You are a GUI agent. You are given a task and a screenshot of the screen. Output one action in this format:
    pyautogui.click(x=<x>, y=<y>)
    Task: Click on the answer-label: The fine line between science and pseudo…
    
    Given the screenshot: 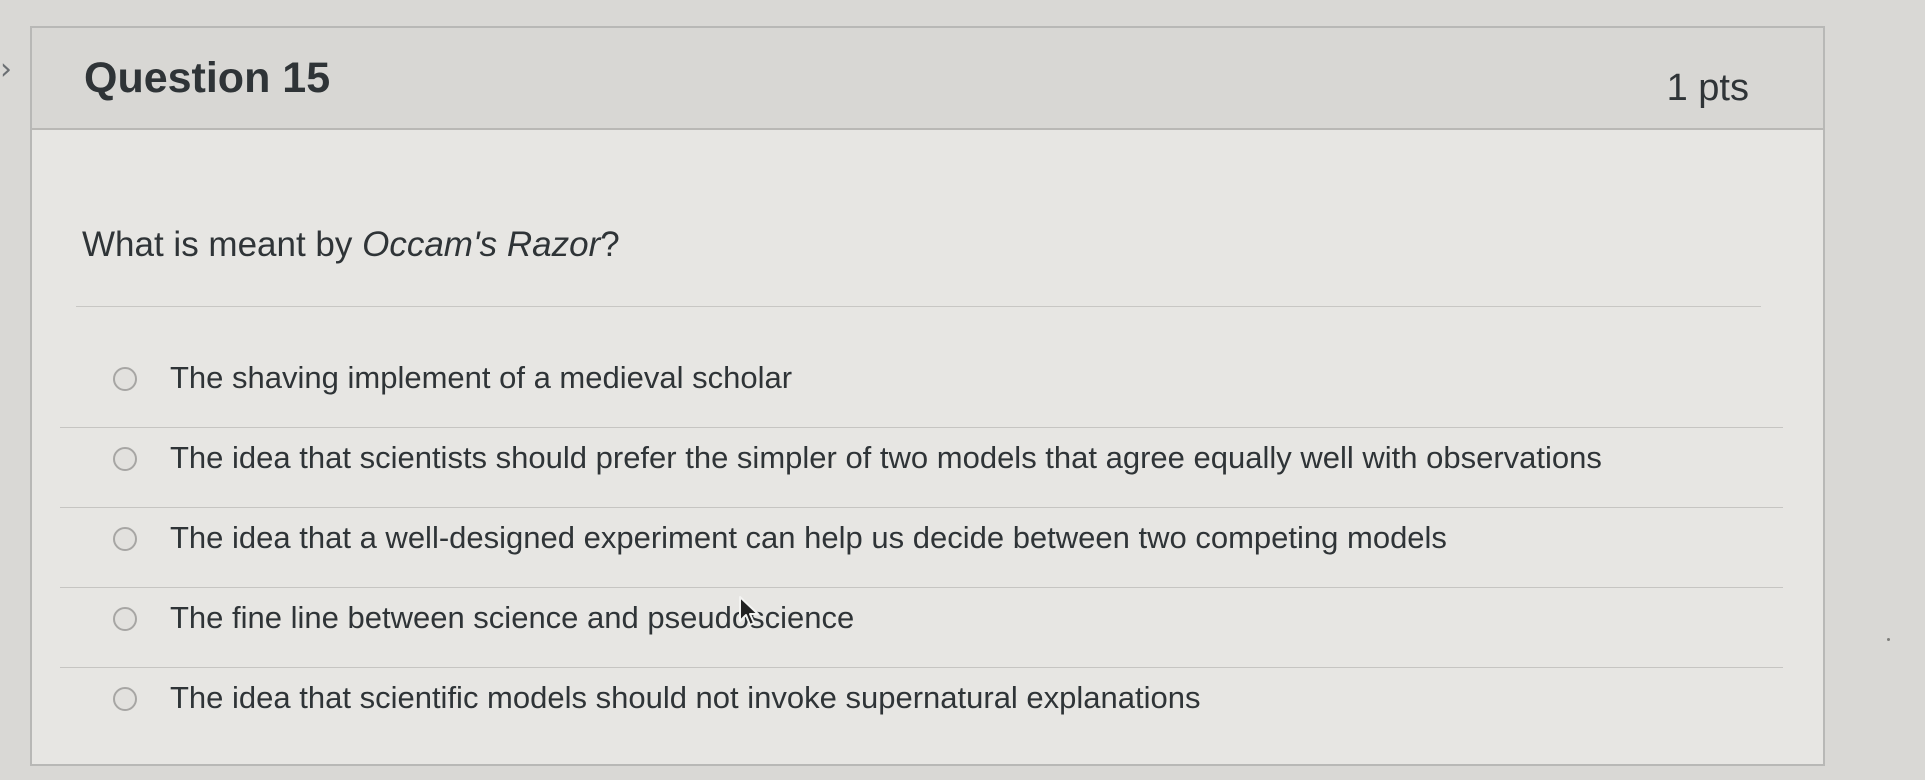 What is the action you would take?
    pyautogui.click(x=512, y=618)
    